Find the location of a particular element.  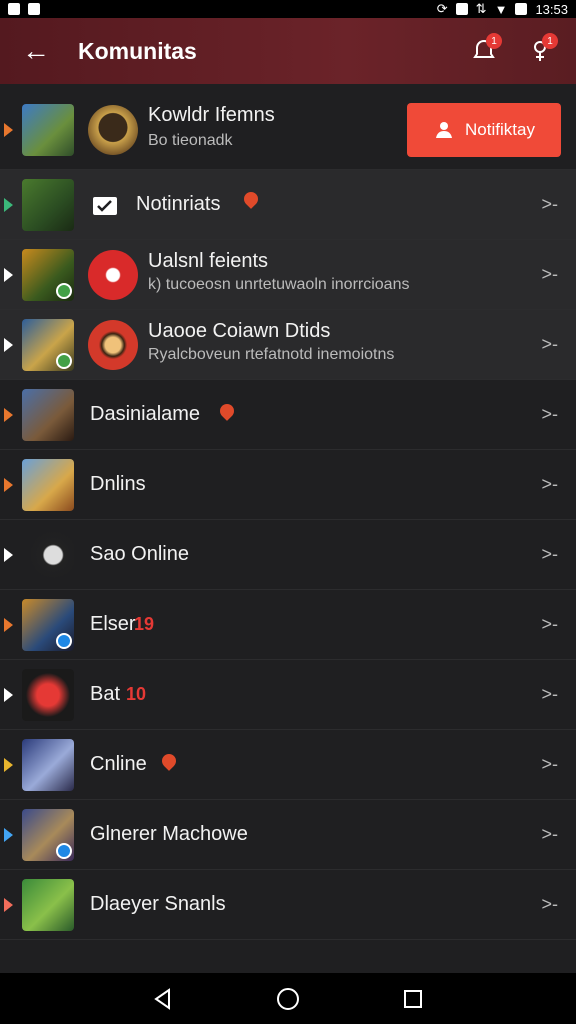

app-bar: ← Komunitas 1 1 is located at coordinates (288, 51).